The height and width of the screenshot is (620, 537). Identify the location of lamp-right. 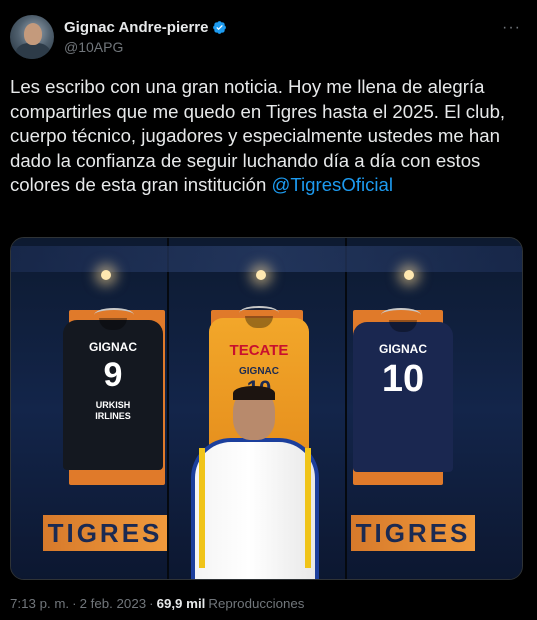
(409, 275).